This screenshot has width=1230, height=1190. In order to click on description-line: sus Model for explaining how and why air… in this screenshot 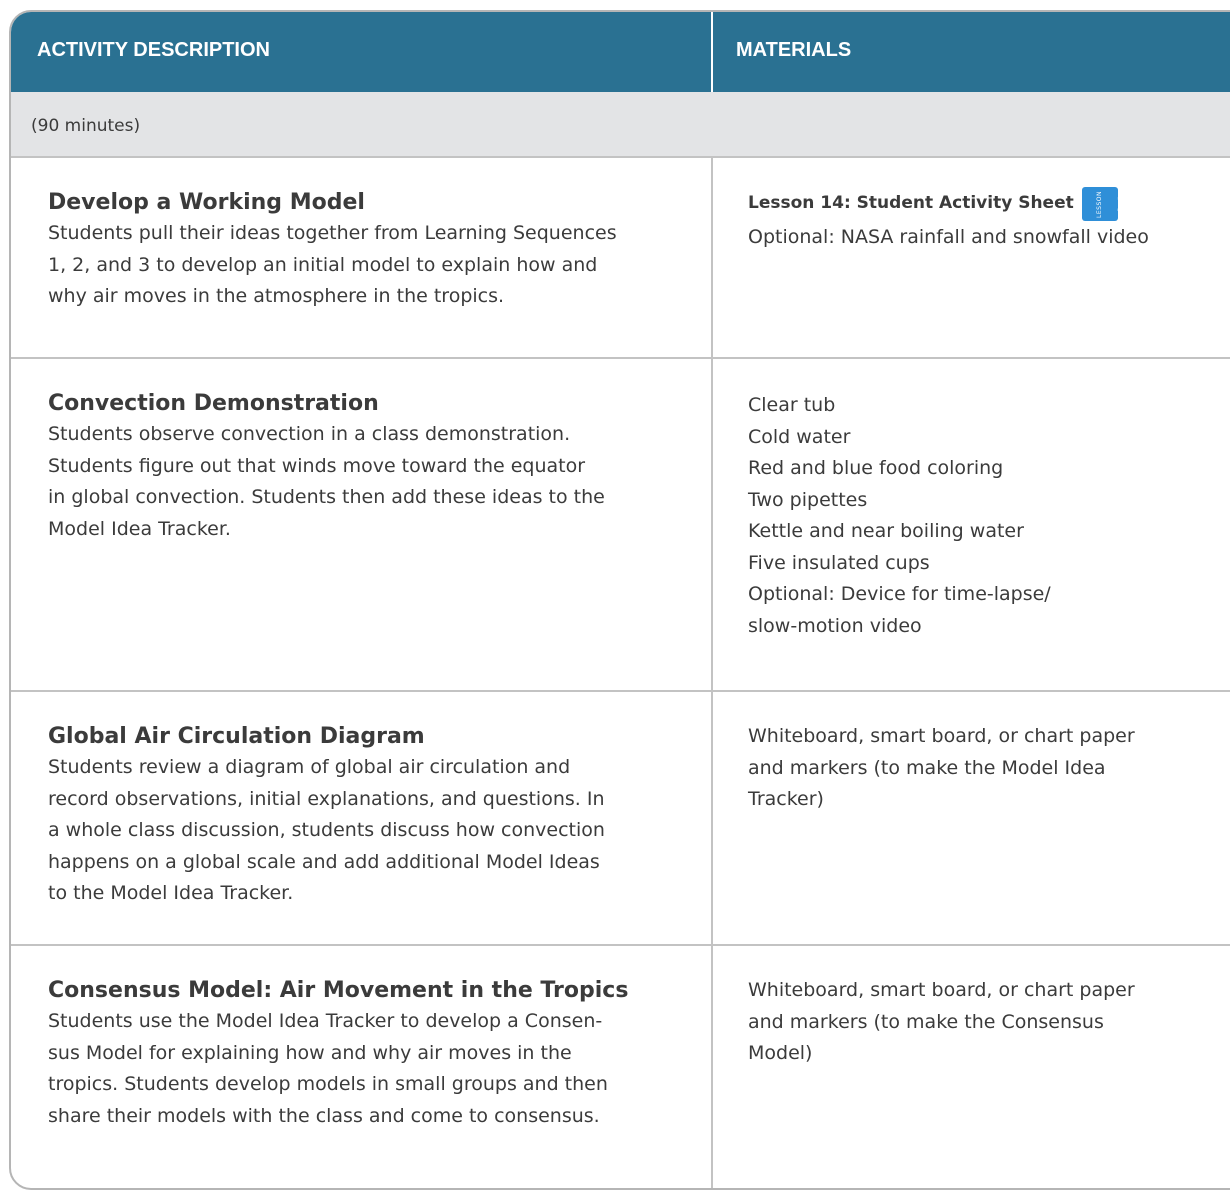, I will do `click(310, 1052)`.